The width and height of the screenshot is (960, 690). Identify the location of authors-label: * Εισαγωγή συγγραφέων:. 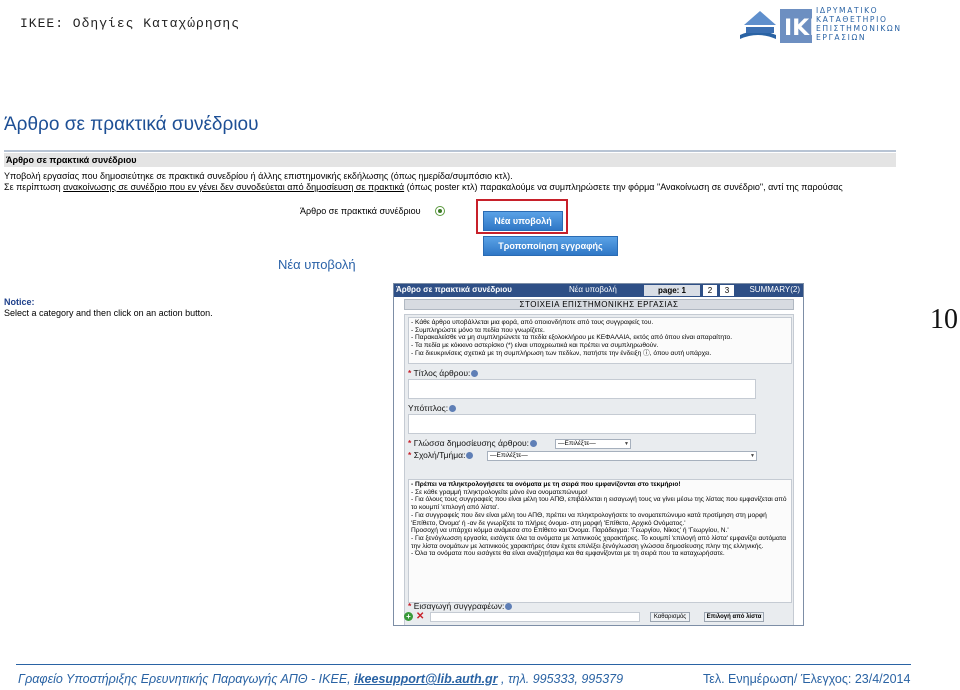
(460, 606).